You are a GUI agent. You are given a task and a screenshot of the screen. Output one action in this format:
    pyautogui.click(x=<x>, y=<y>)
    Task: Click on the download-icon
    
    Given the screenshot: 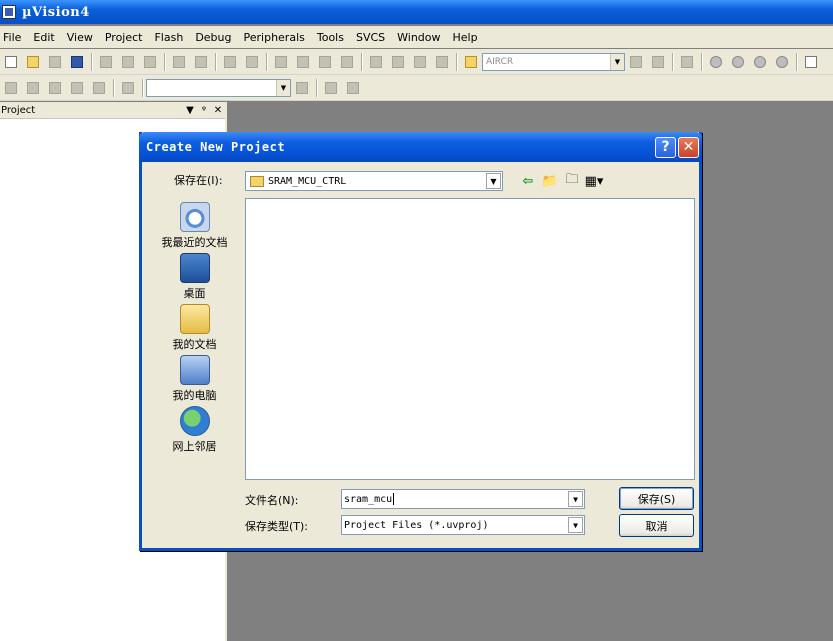 What is the action you would take?
    pyautogui.click(x=128, y=88)
    